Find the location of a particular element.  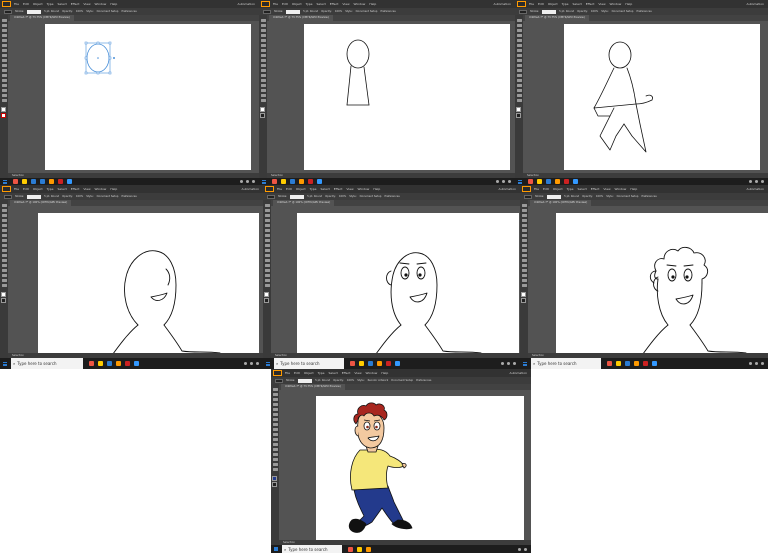

menu-type: Type is located at coordinates (50, 189).